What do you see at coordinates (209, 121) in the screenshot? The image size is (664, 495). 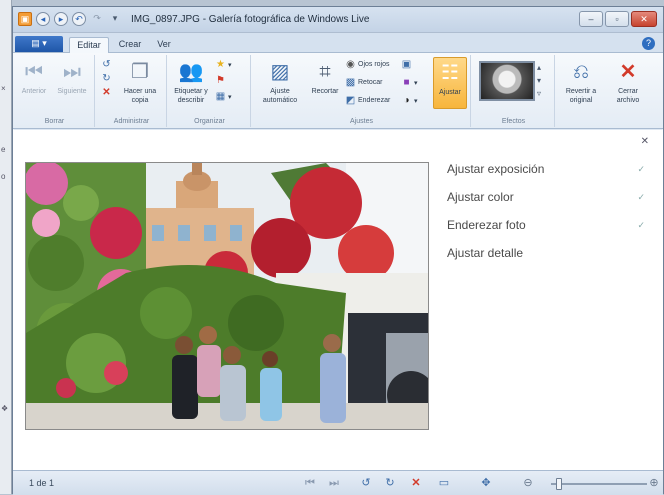 I see `group-label: Organizar` at bounding box center [209, 121].